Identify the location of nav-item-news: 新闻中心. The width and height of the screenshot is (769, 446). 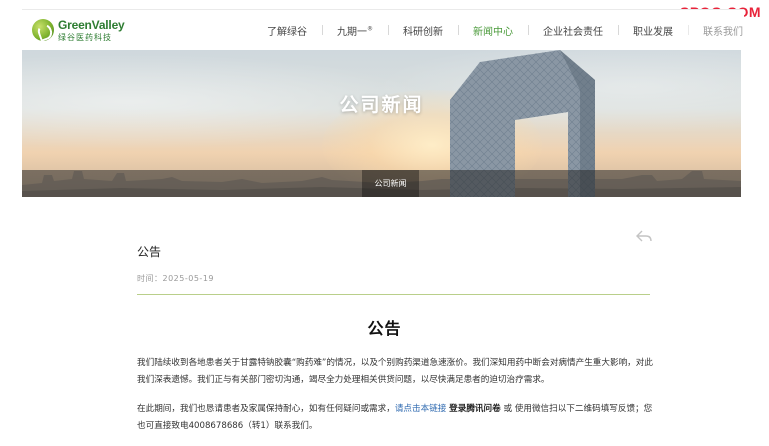
(493, 30).